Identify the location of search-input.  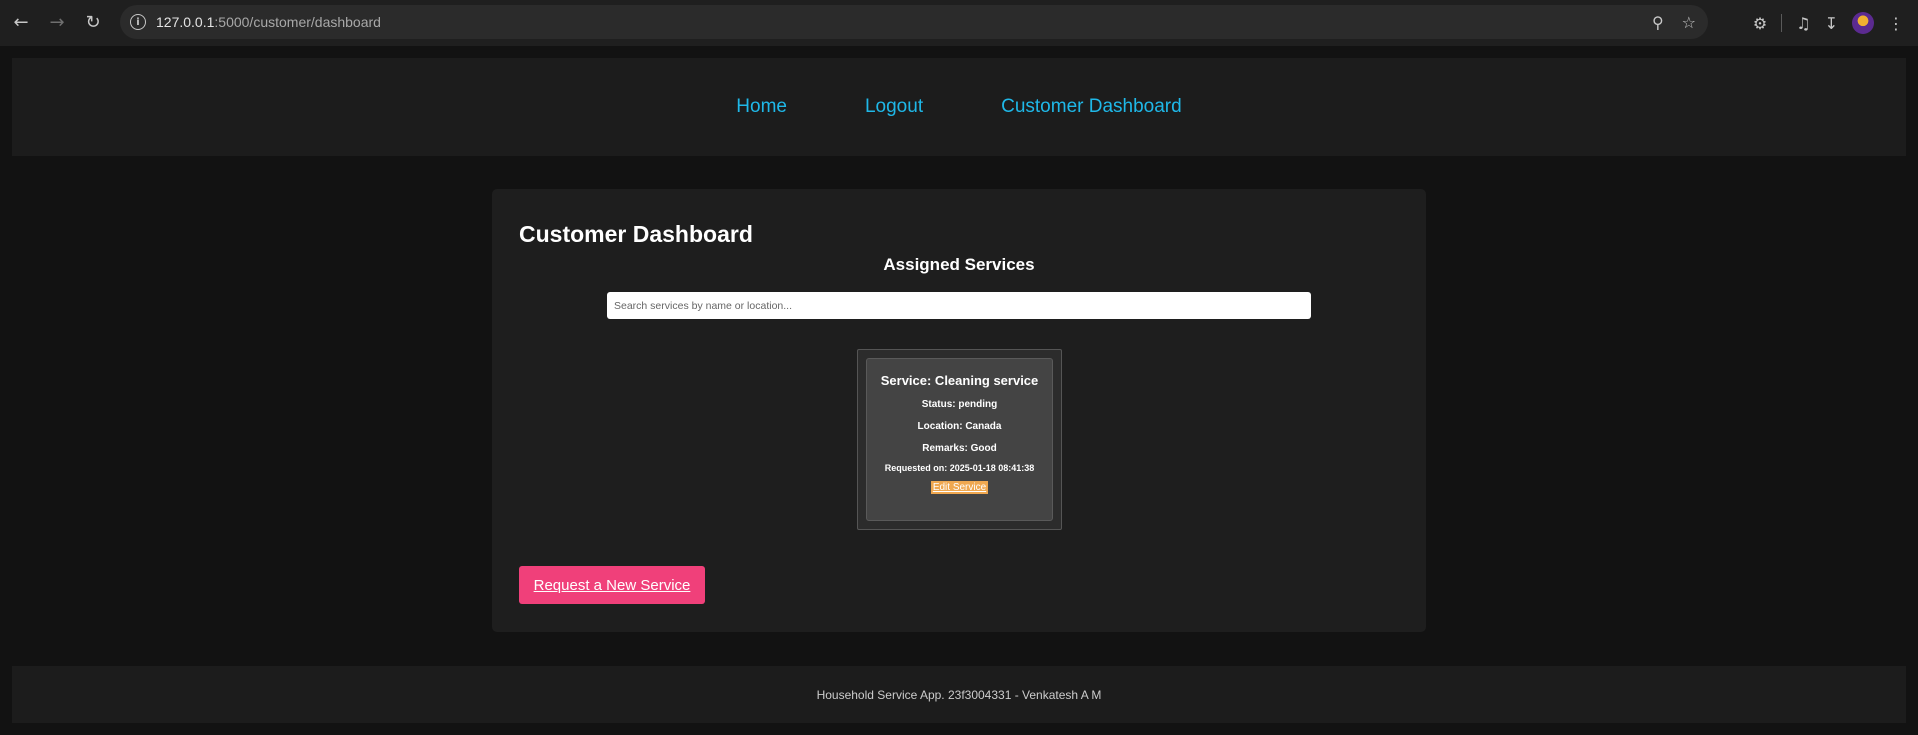
(959, 305).